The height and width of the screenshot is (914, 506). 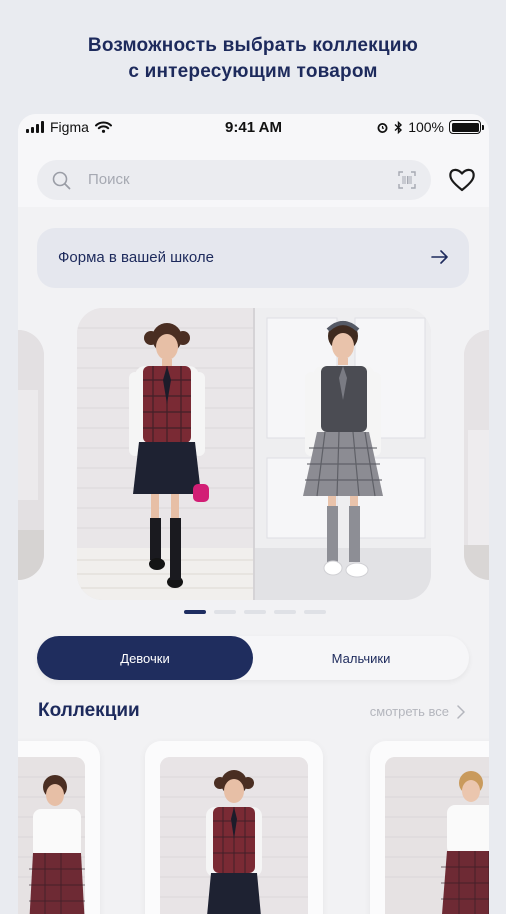 I want to click on carousel-card-next, so click(x=476, y=455).